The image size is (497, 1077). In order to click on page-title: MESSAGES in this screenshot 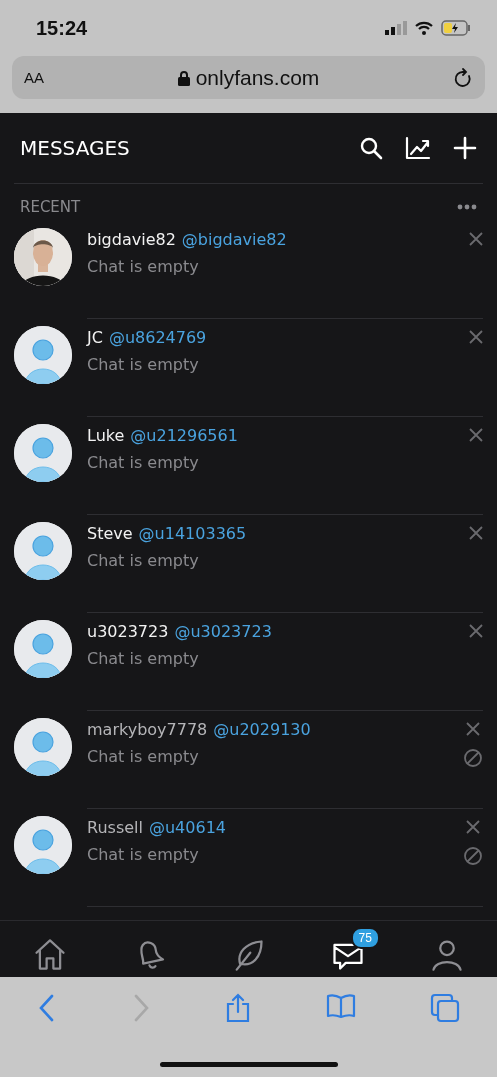, I will do `click(75, 148)`.